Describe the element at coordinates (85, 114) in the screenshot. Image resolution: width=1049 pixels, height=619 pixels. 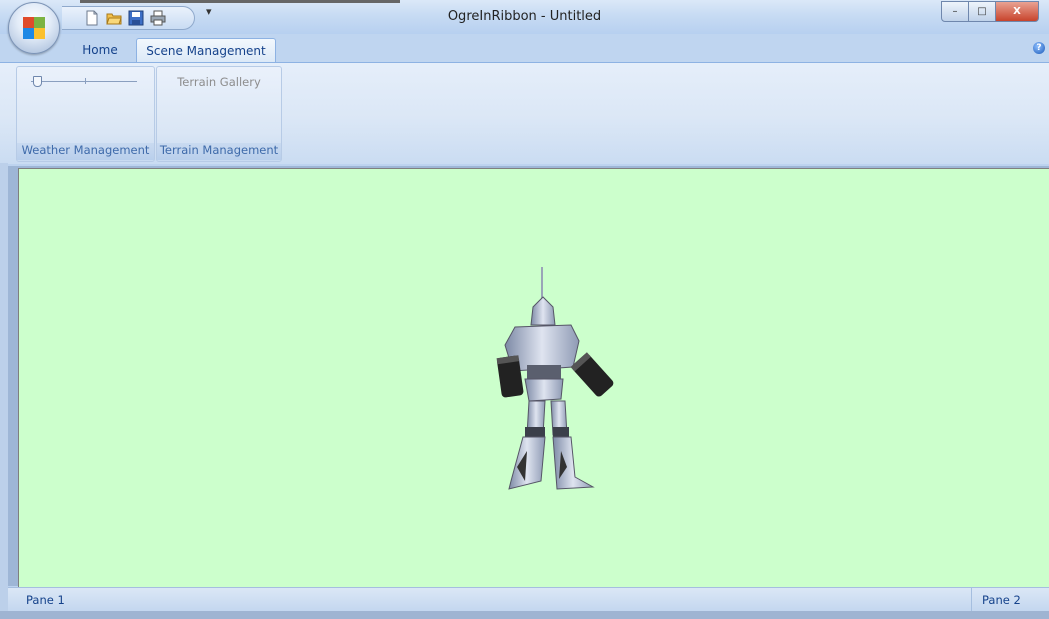
I see `weather-management-group: Weather Management` at that location.